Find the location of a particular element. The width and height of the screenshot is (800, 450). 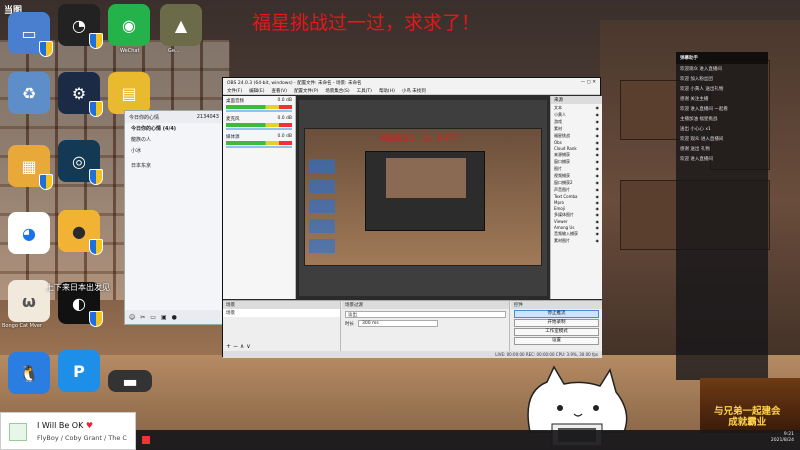

source-item: 素材图片 ◉ is located at coordinates (576, 240).